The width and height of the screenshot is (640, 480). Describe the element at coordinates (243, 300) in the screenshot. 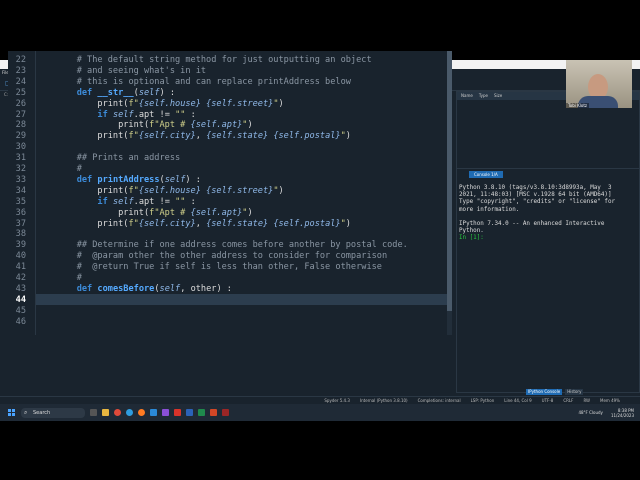

I see `current-line-highlight` at that location.